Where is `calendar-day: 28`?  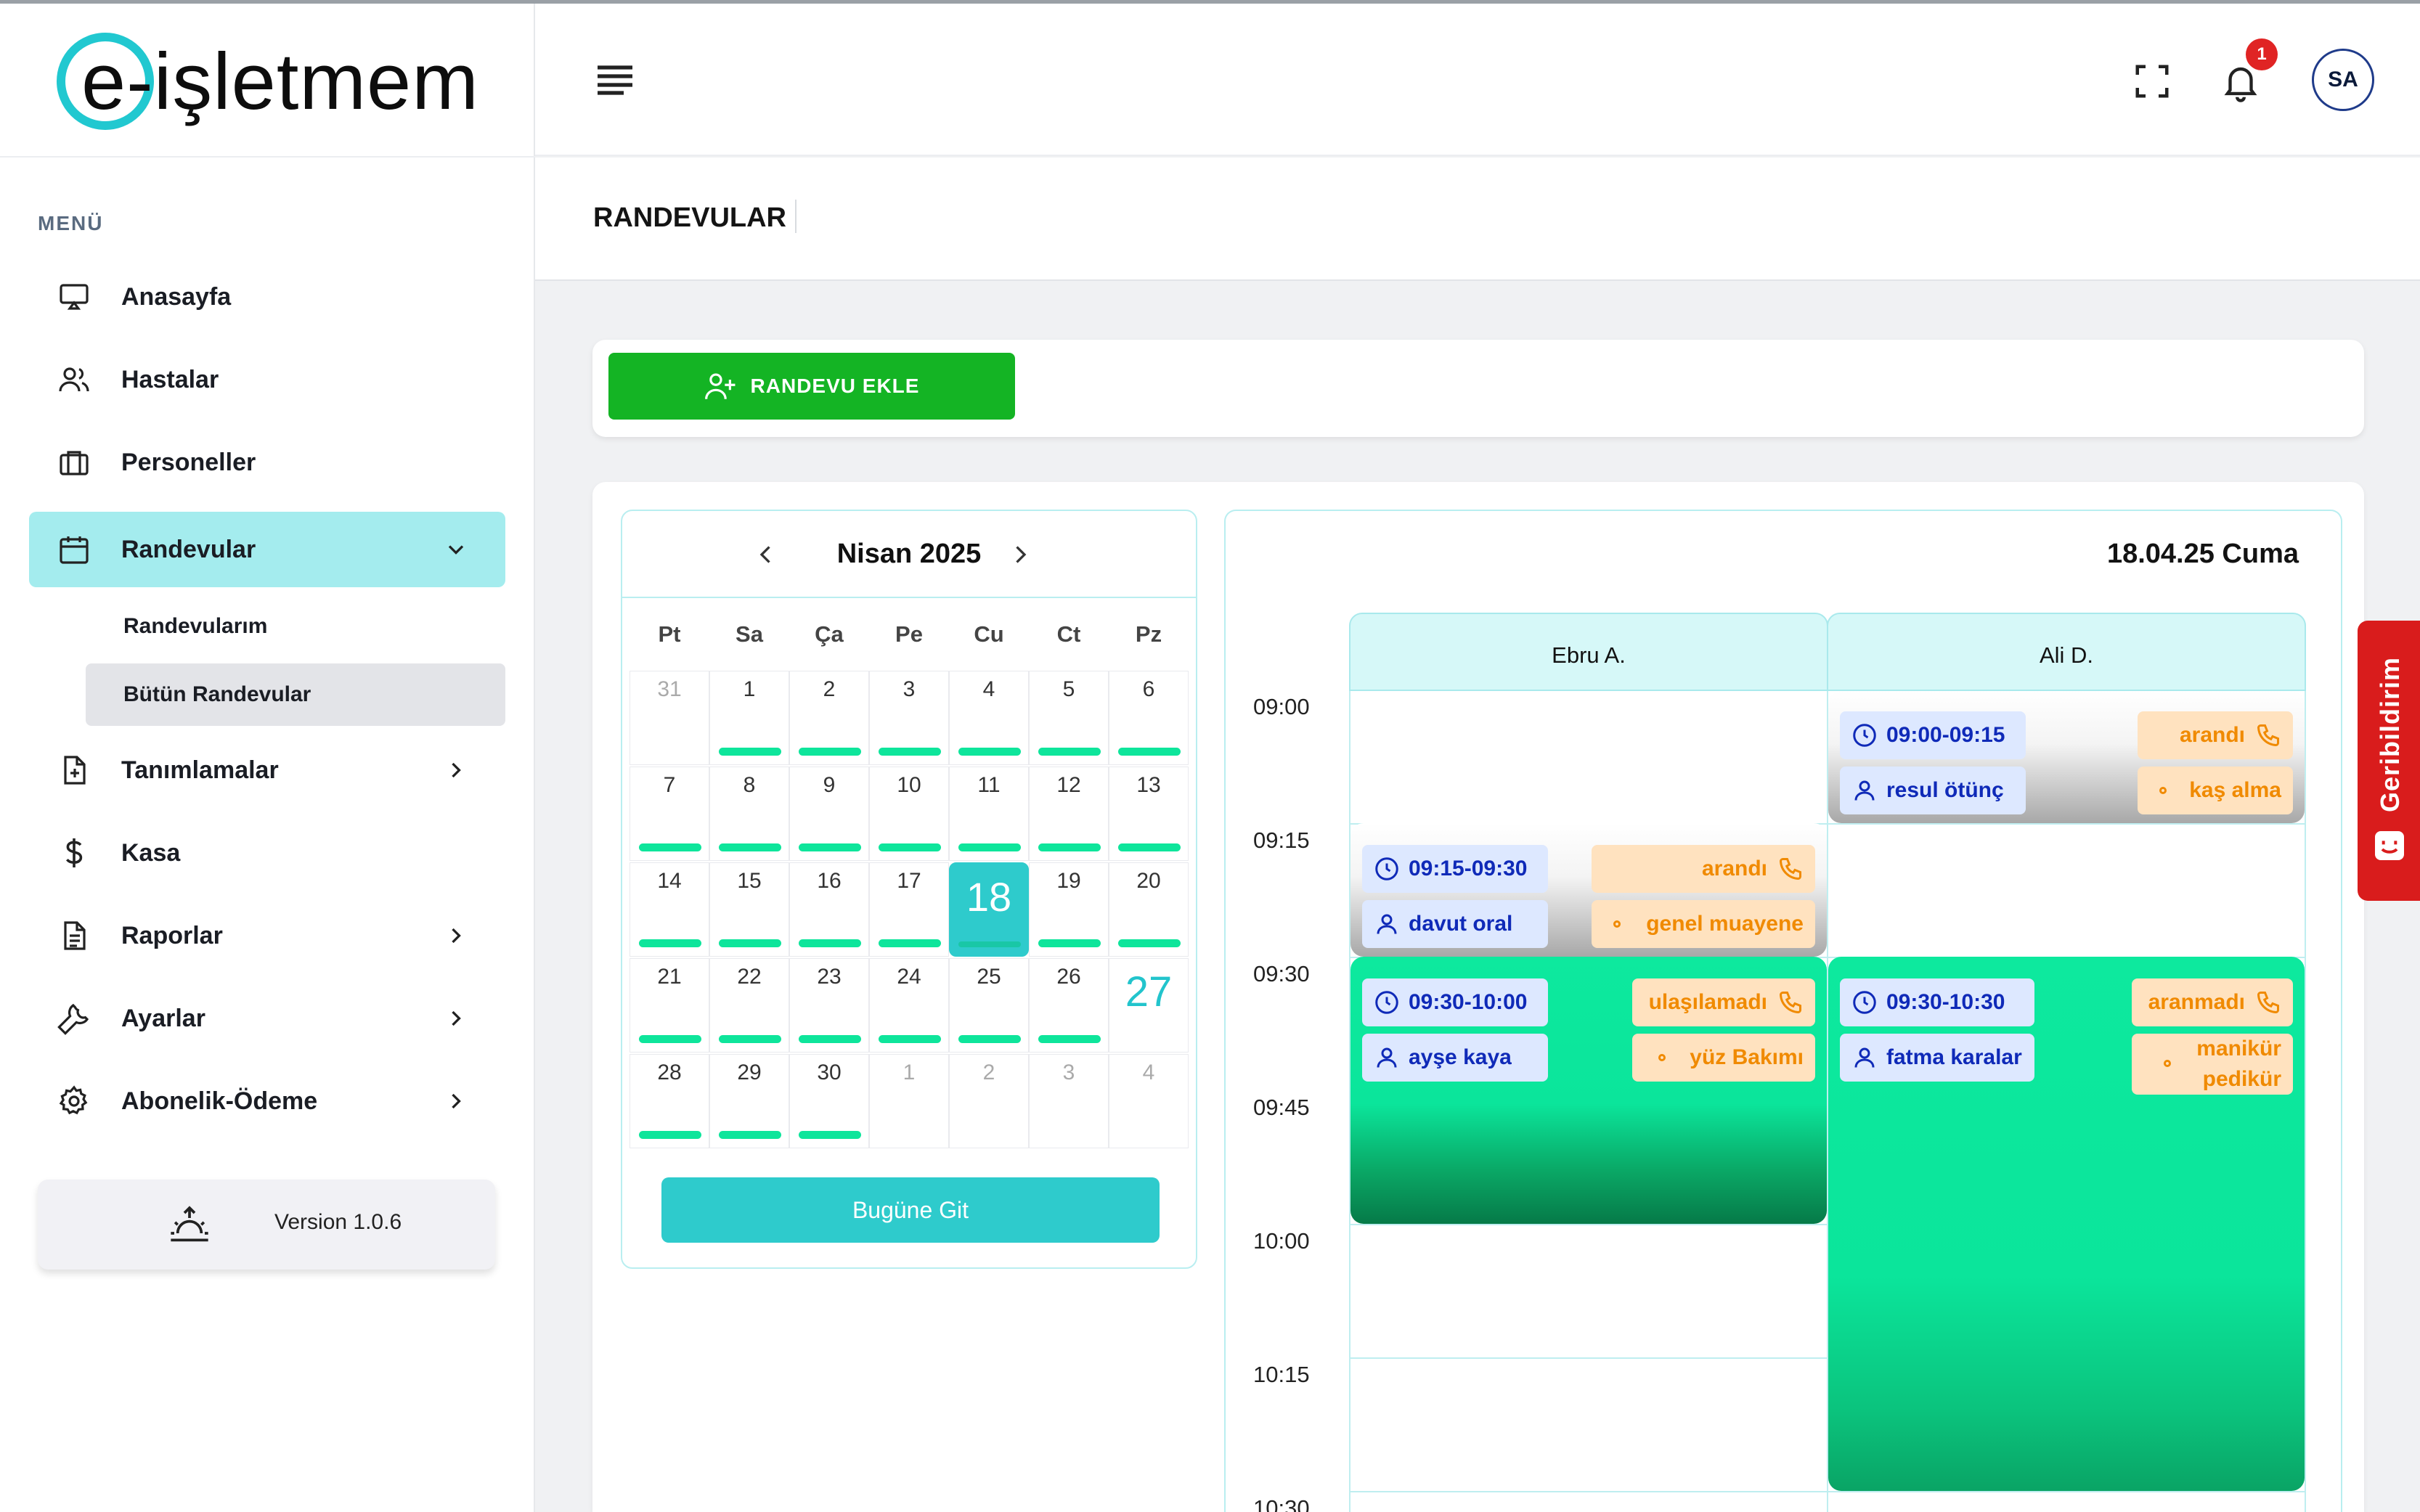
calendar-day: 28 is located at coordinates (669, 1101).